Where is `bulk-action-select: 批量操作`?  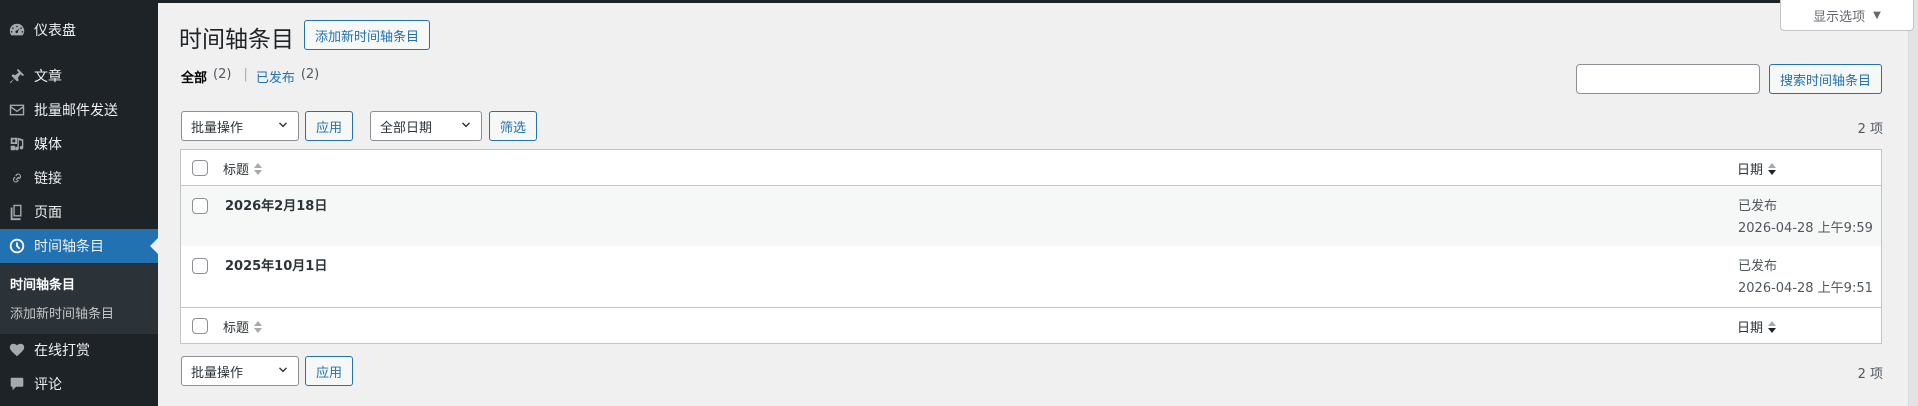 bulk-action-select: 批量操作 is located at coordinates (240, 126).